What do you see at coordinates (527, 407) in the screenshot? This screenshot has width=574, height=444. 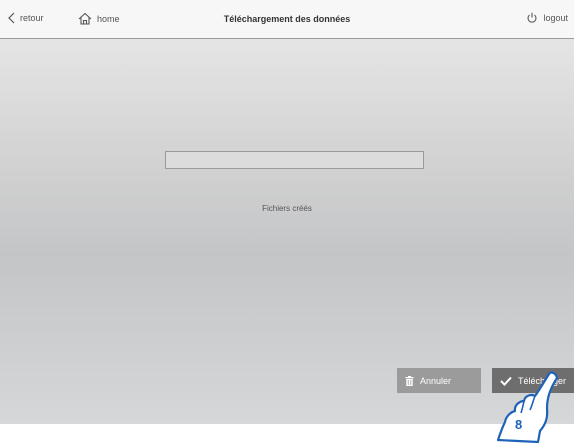 I see `pointing-hand-icon: 8` at bounding box center [527, 407].